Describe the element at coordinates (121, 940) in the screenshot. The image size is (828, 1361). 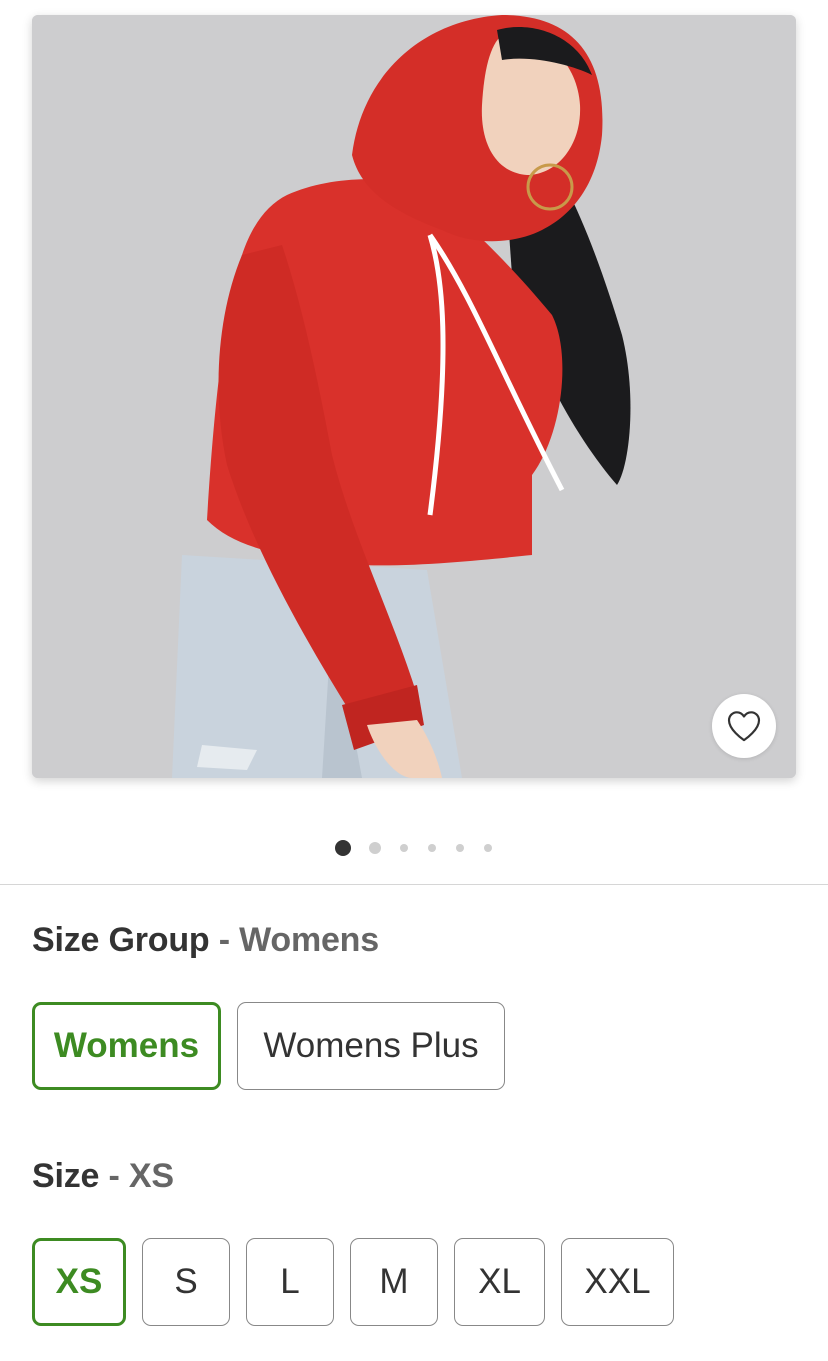
I see `size-group-label: Size Group` at that location.